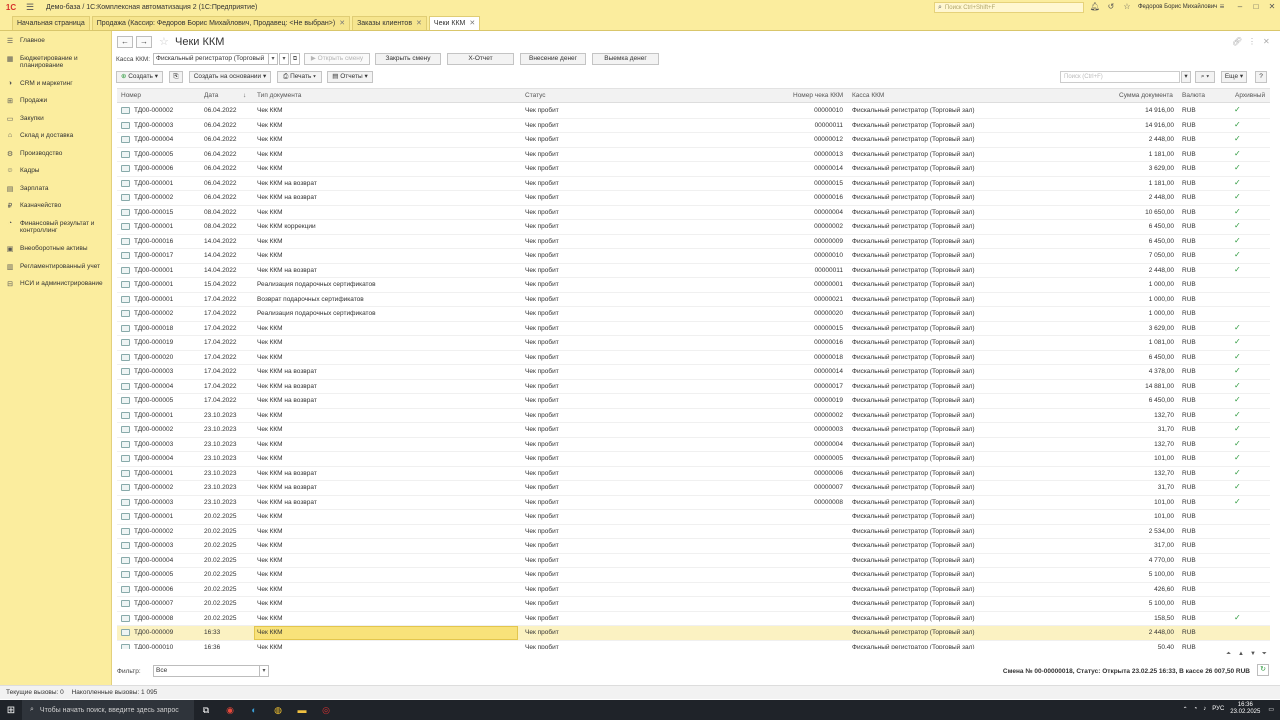 The image size is (1280, 720). I want to click on reports-button: ▤ Отчеты ▾, so click(350, 77).